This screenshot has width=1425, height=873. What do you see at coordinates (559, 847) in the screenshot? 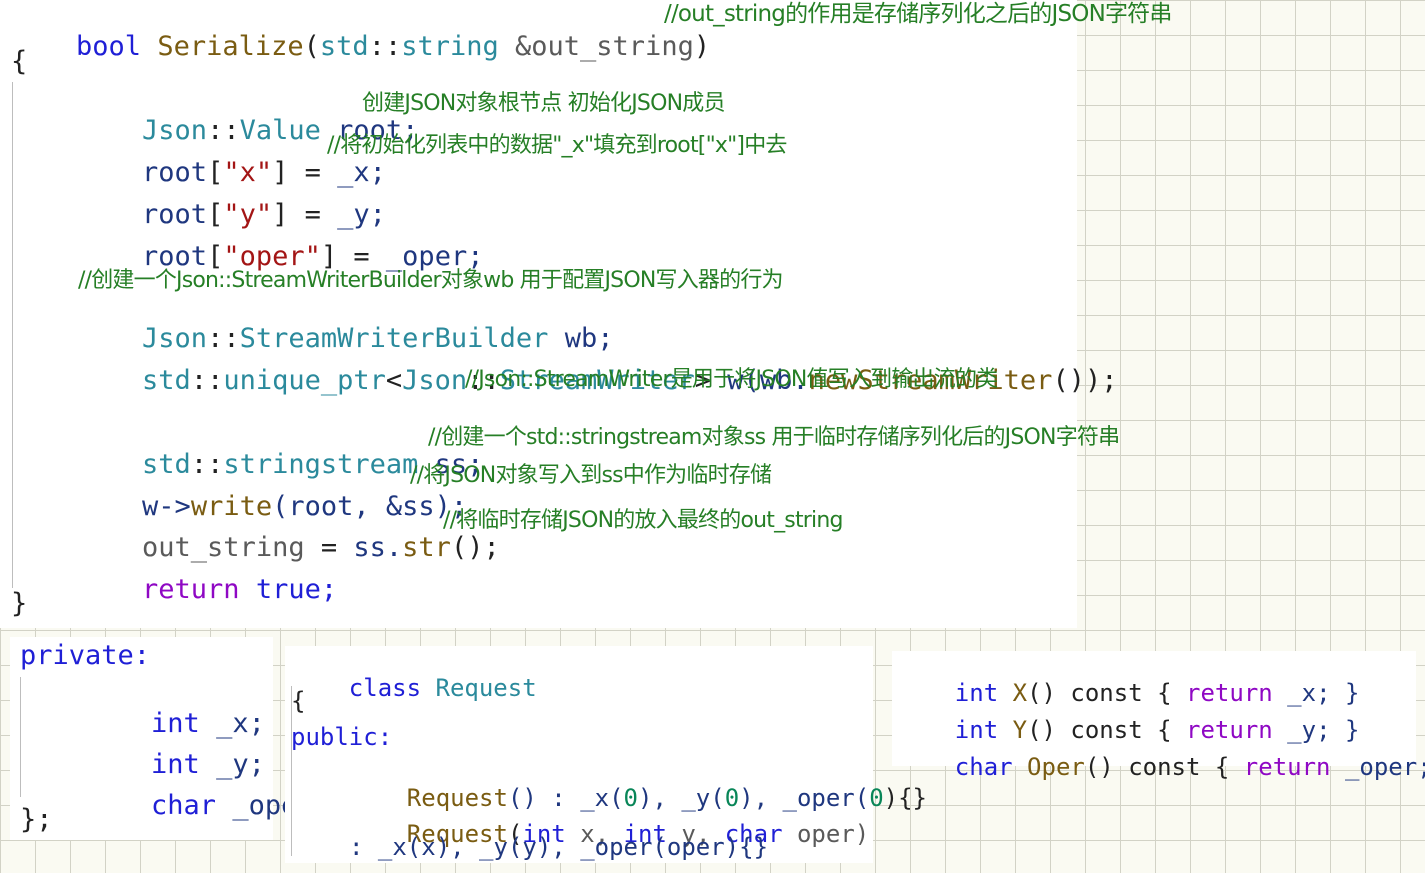
I see `init-list: : _x(x), _y(y), _oper(oper){}` at bounding box center [559, 847].